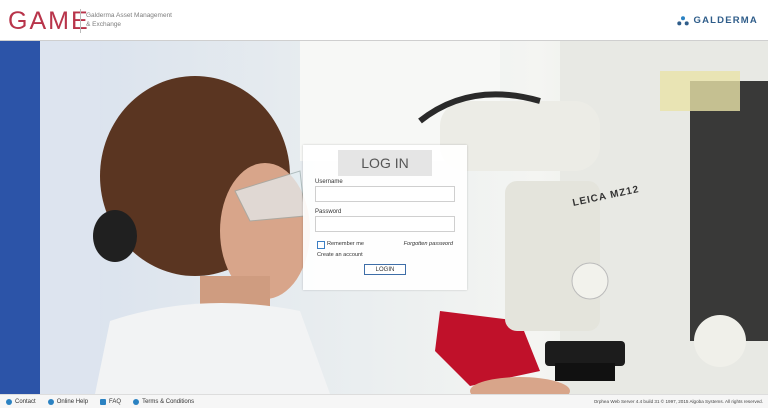  What do you see at coordinates (428, 244) in the screenshot?
I see `forgotten-password-link: Forgotten password` at bounding box center [428, 244].